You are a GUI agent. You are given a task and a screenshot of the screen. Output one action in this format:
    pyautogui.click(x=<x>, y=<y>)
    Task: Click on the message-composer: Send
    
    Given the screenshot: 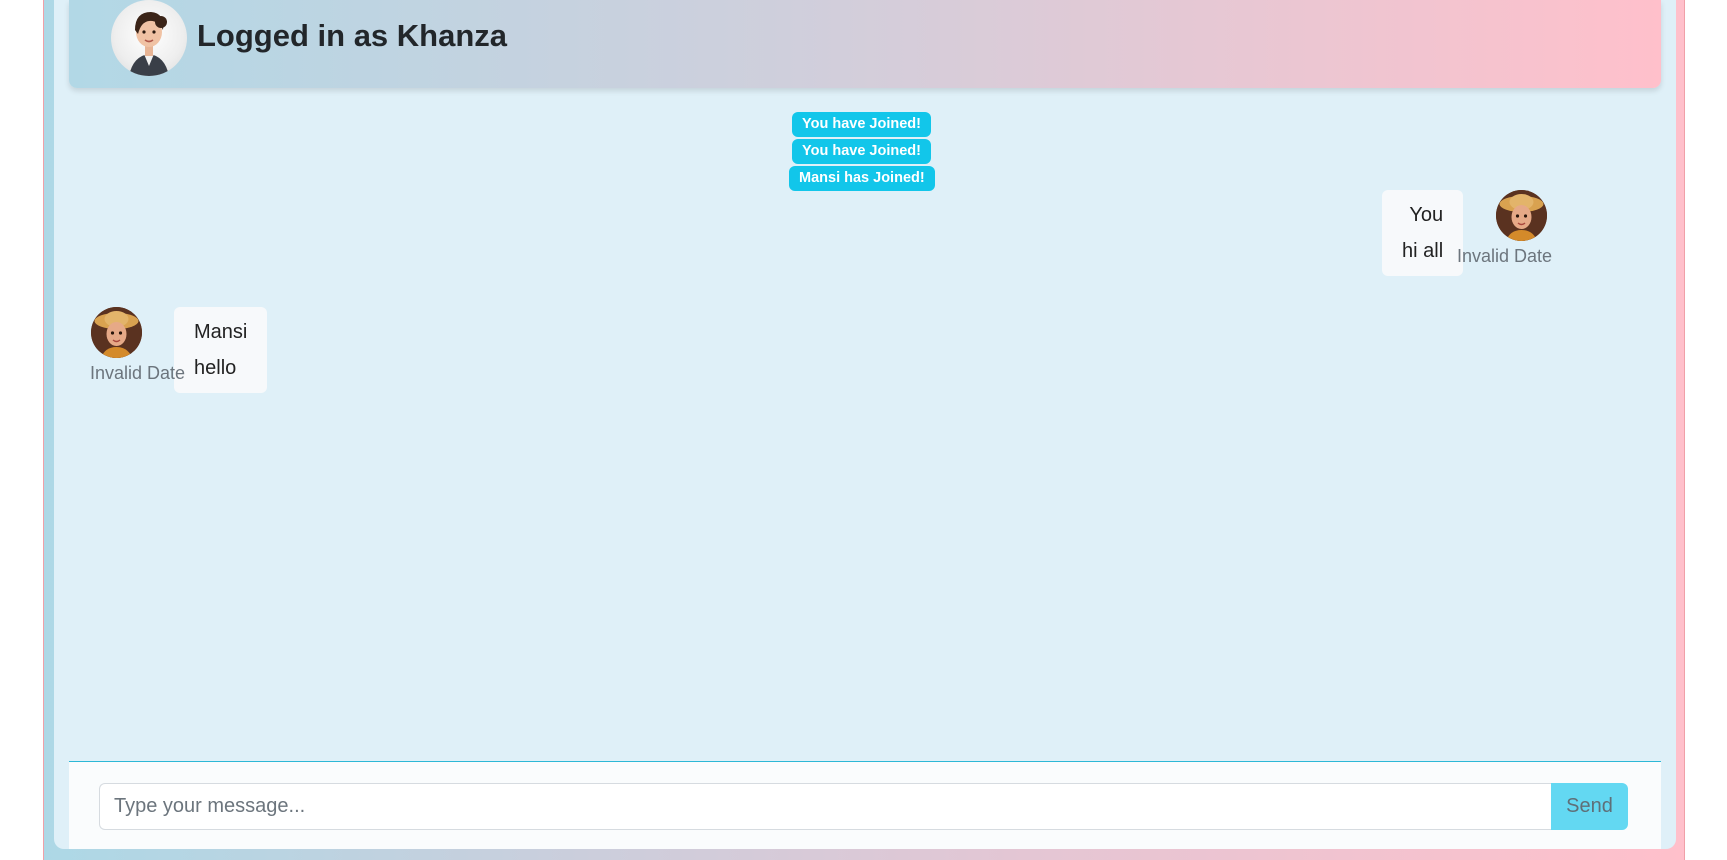 What is the action you would take?
    pyautogui.click(x=865, y=805)
    